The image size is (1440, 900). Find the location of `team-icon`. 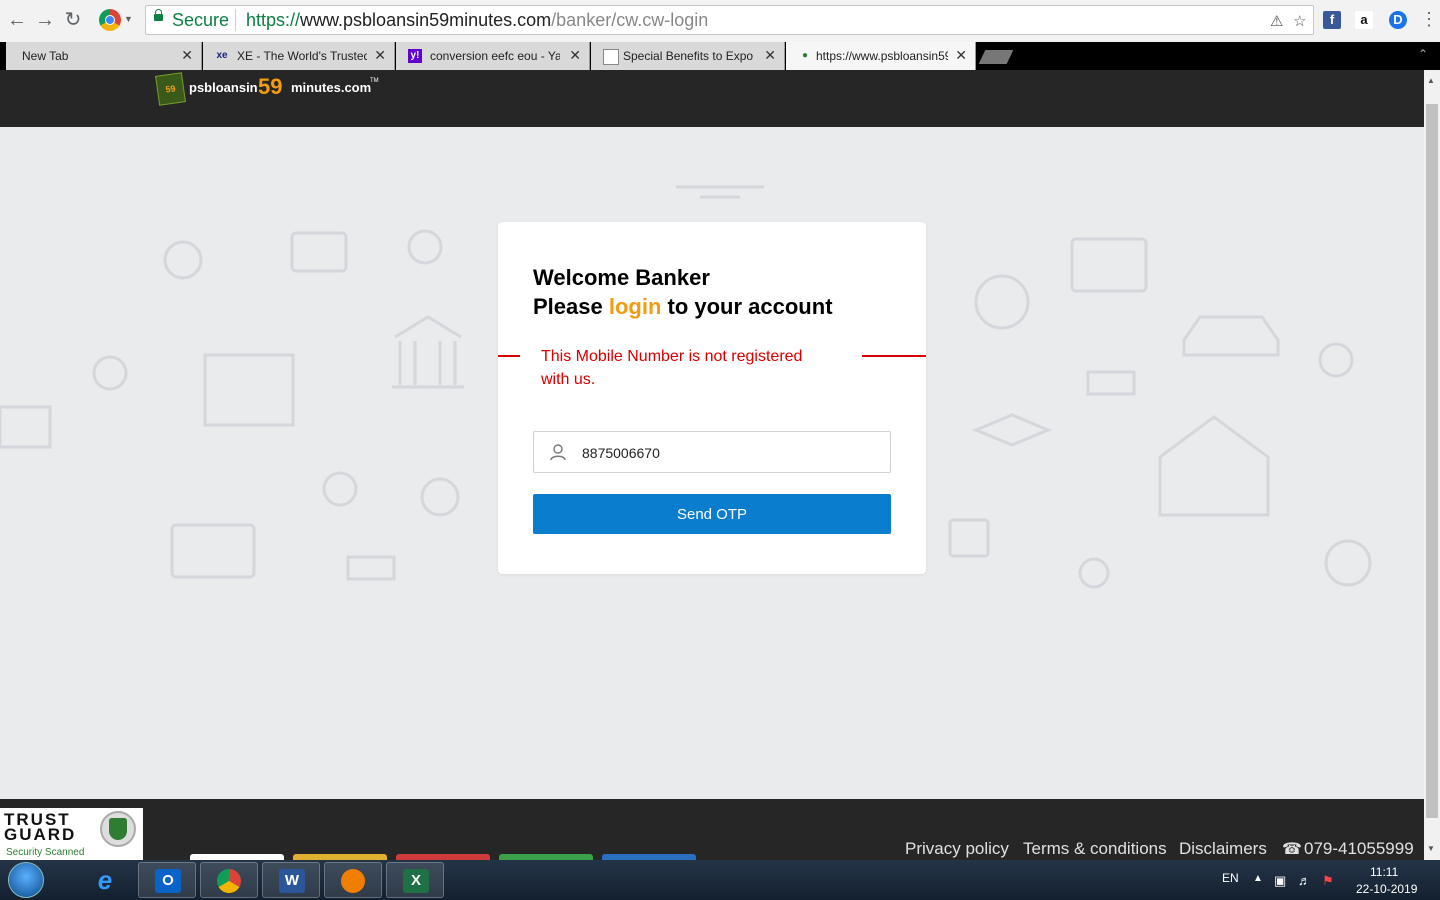

team-icon is located at coordinates (1002, 302).